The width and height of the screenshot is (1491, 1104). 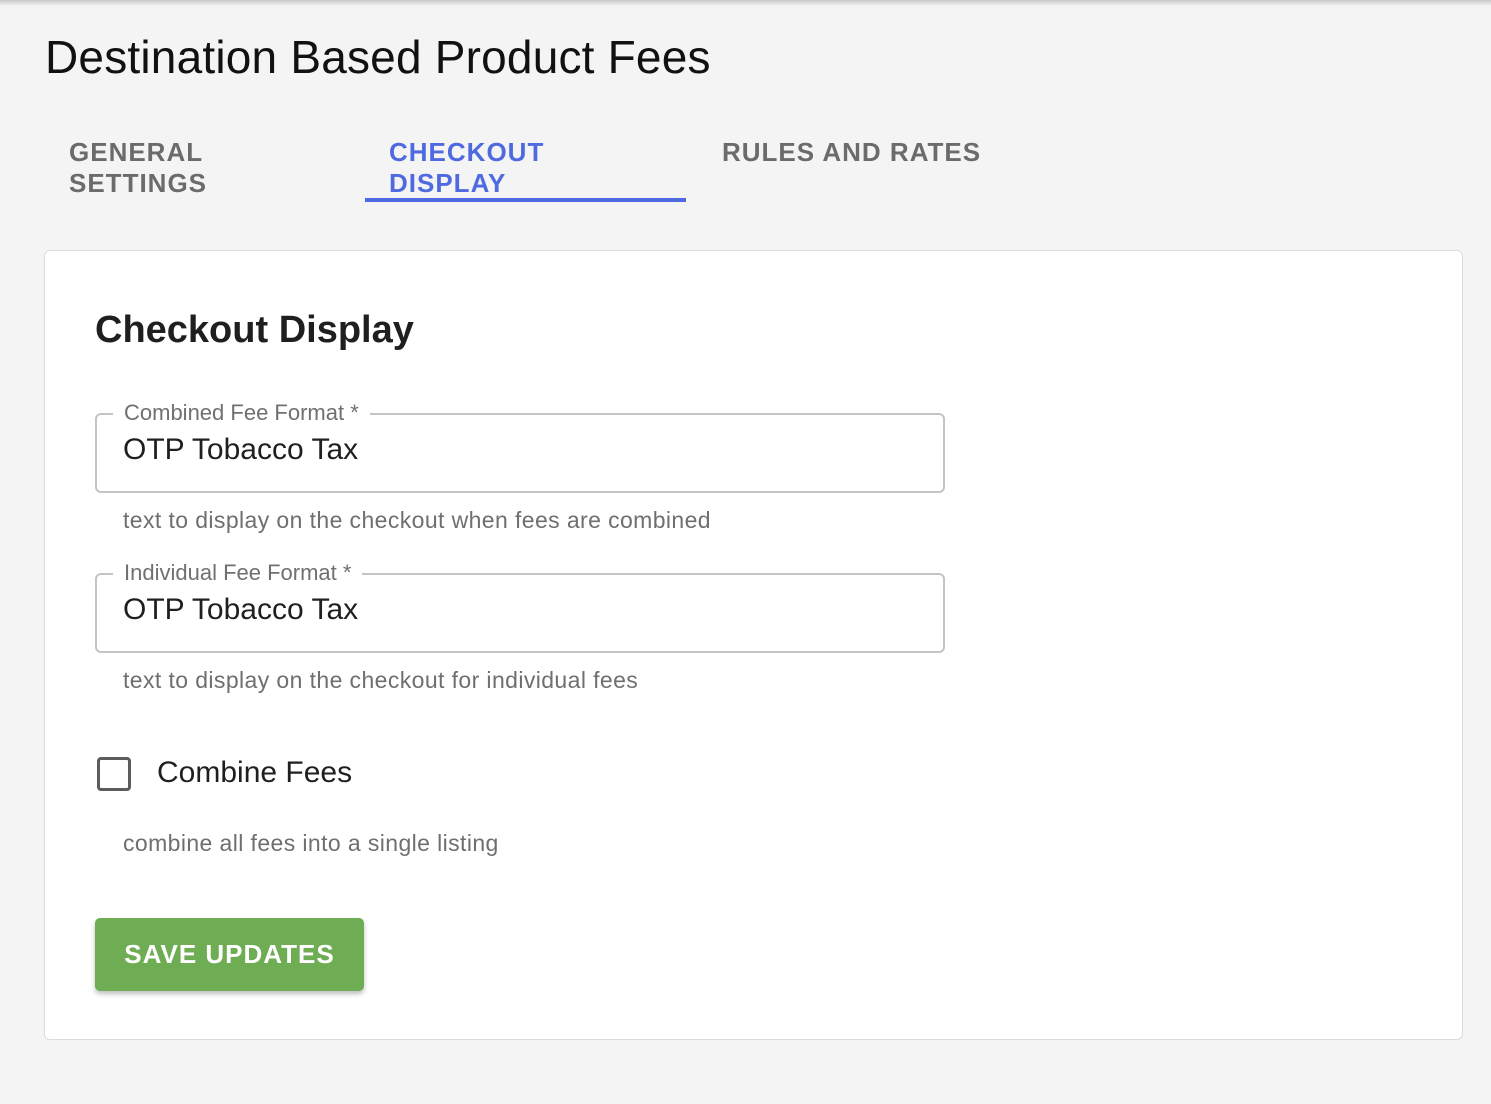 What do you see at coordinates (311, 843) in the screenshot?
I see `combine-fees-helper: combine all fees into a single listing` at bounding box center [311, 843].